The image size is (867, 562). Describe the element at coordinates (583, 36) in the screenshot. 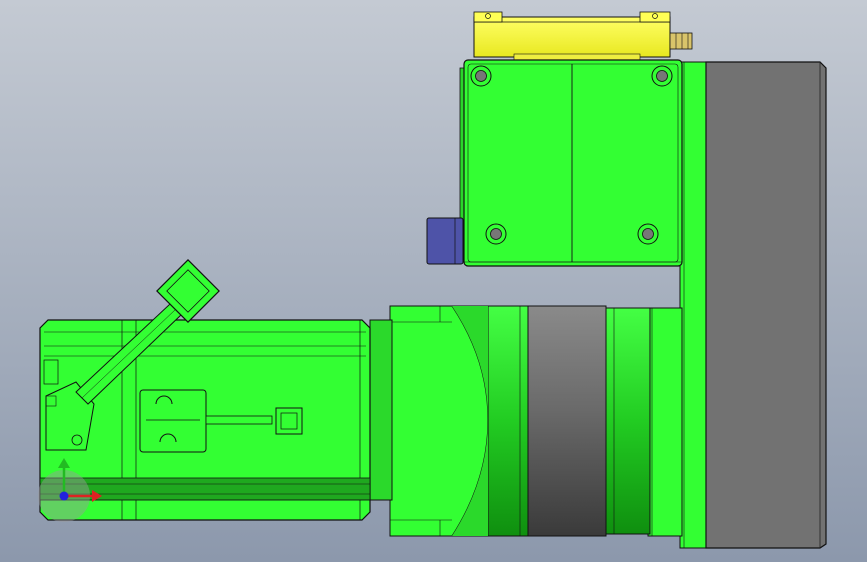

I see `yellow-sensor` at that location.